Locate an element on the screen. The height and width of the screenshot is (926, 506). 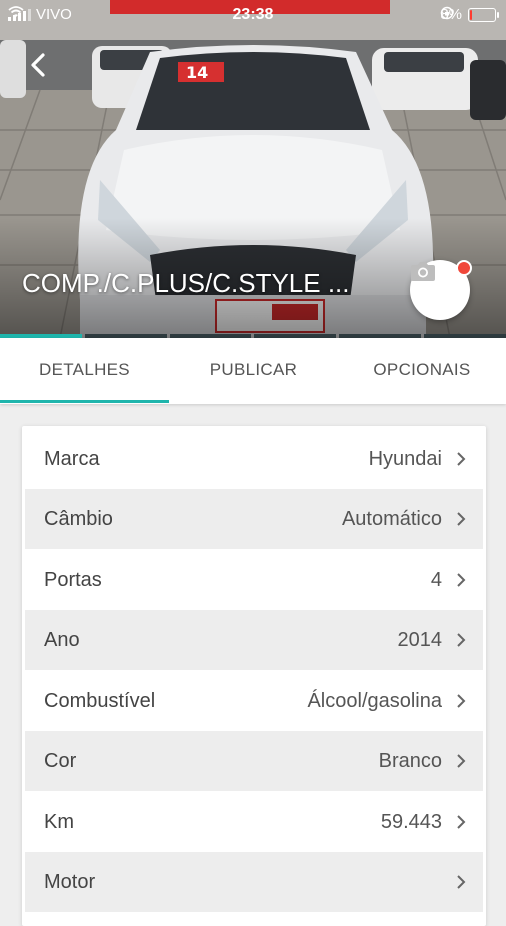
detail-label: Motor is located at coordinates (70, 882).